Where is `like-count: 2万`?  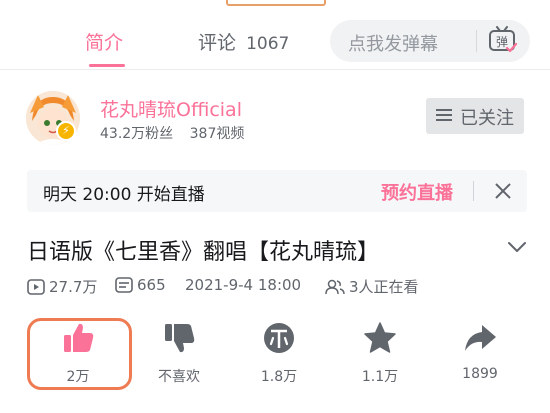
like-count: 2万 is located at coordinates (78, 377).